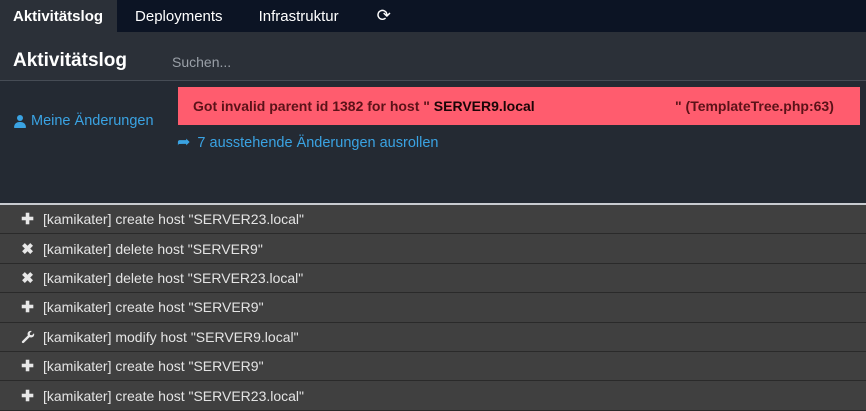  I want to click on tab-infrastruktur: Infrastruktur, so click(299, 16).